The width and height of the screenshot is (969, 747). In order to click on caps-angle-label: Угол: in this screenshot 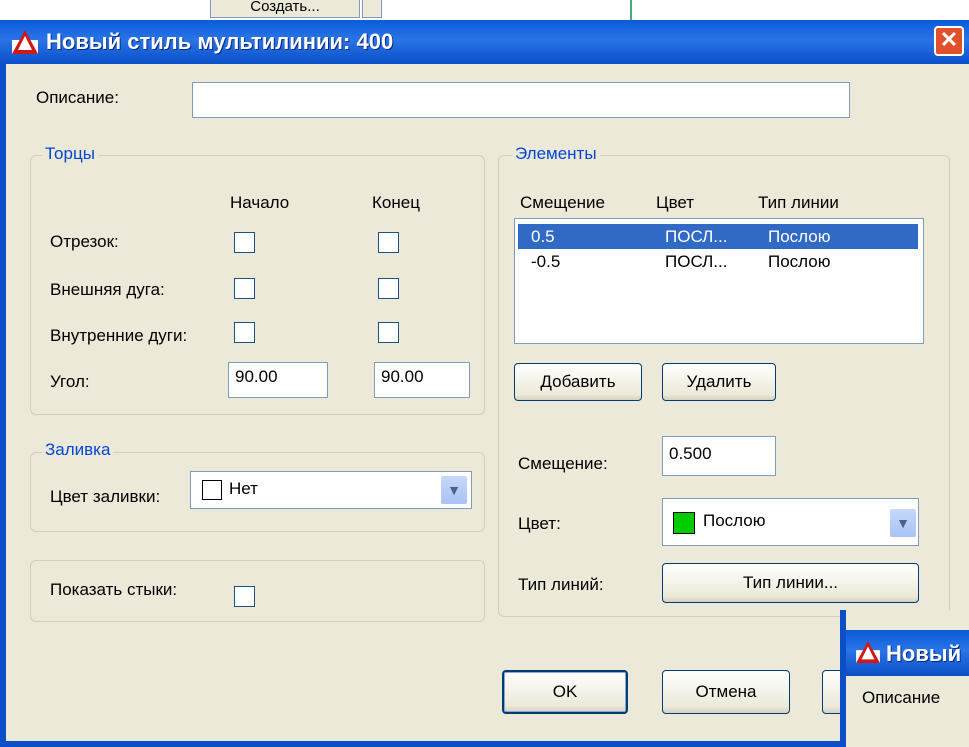, I will do `click(70, 381)`.